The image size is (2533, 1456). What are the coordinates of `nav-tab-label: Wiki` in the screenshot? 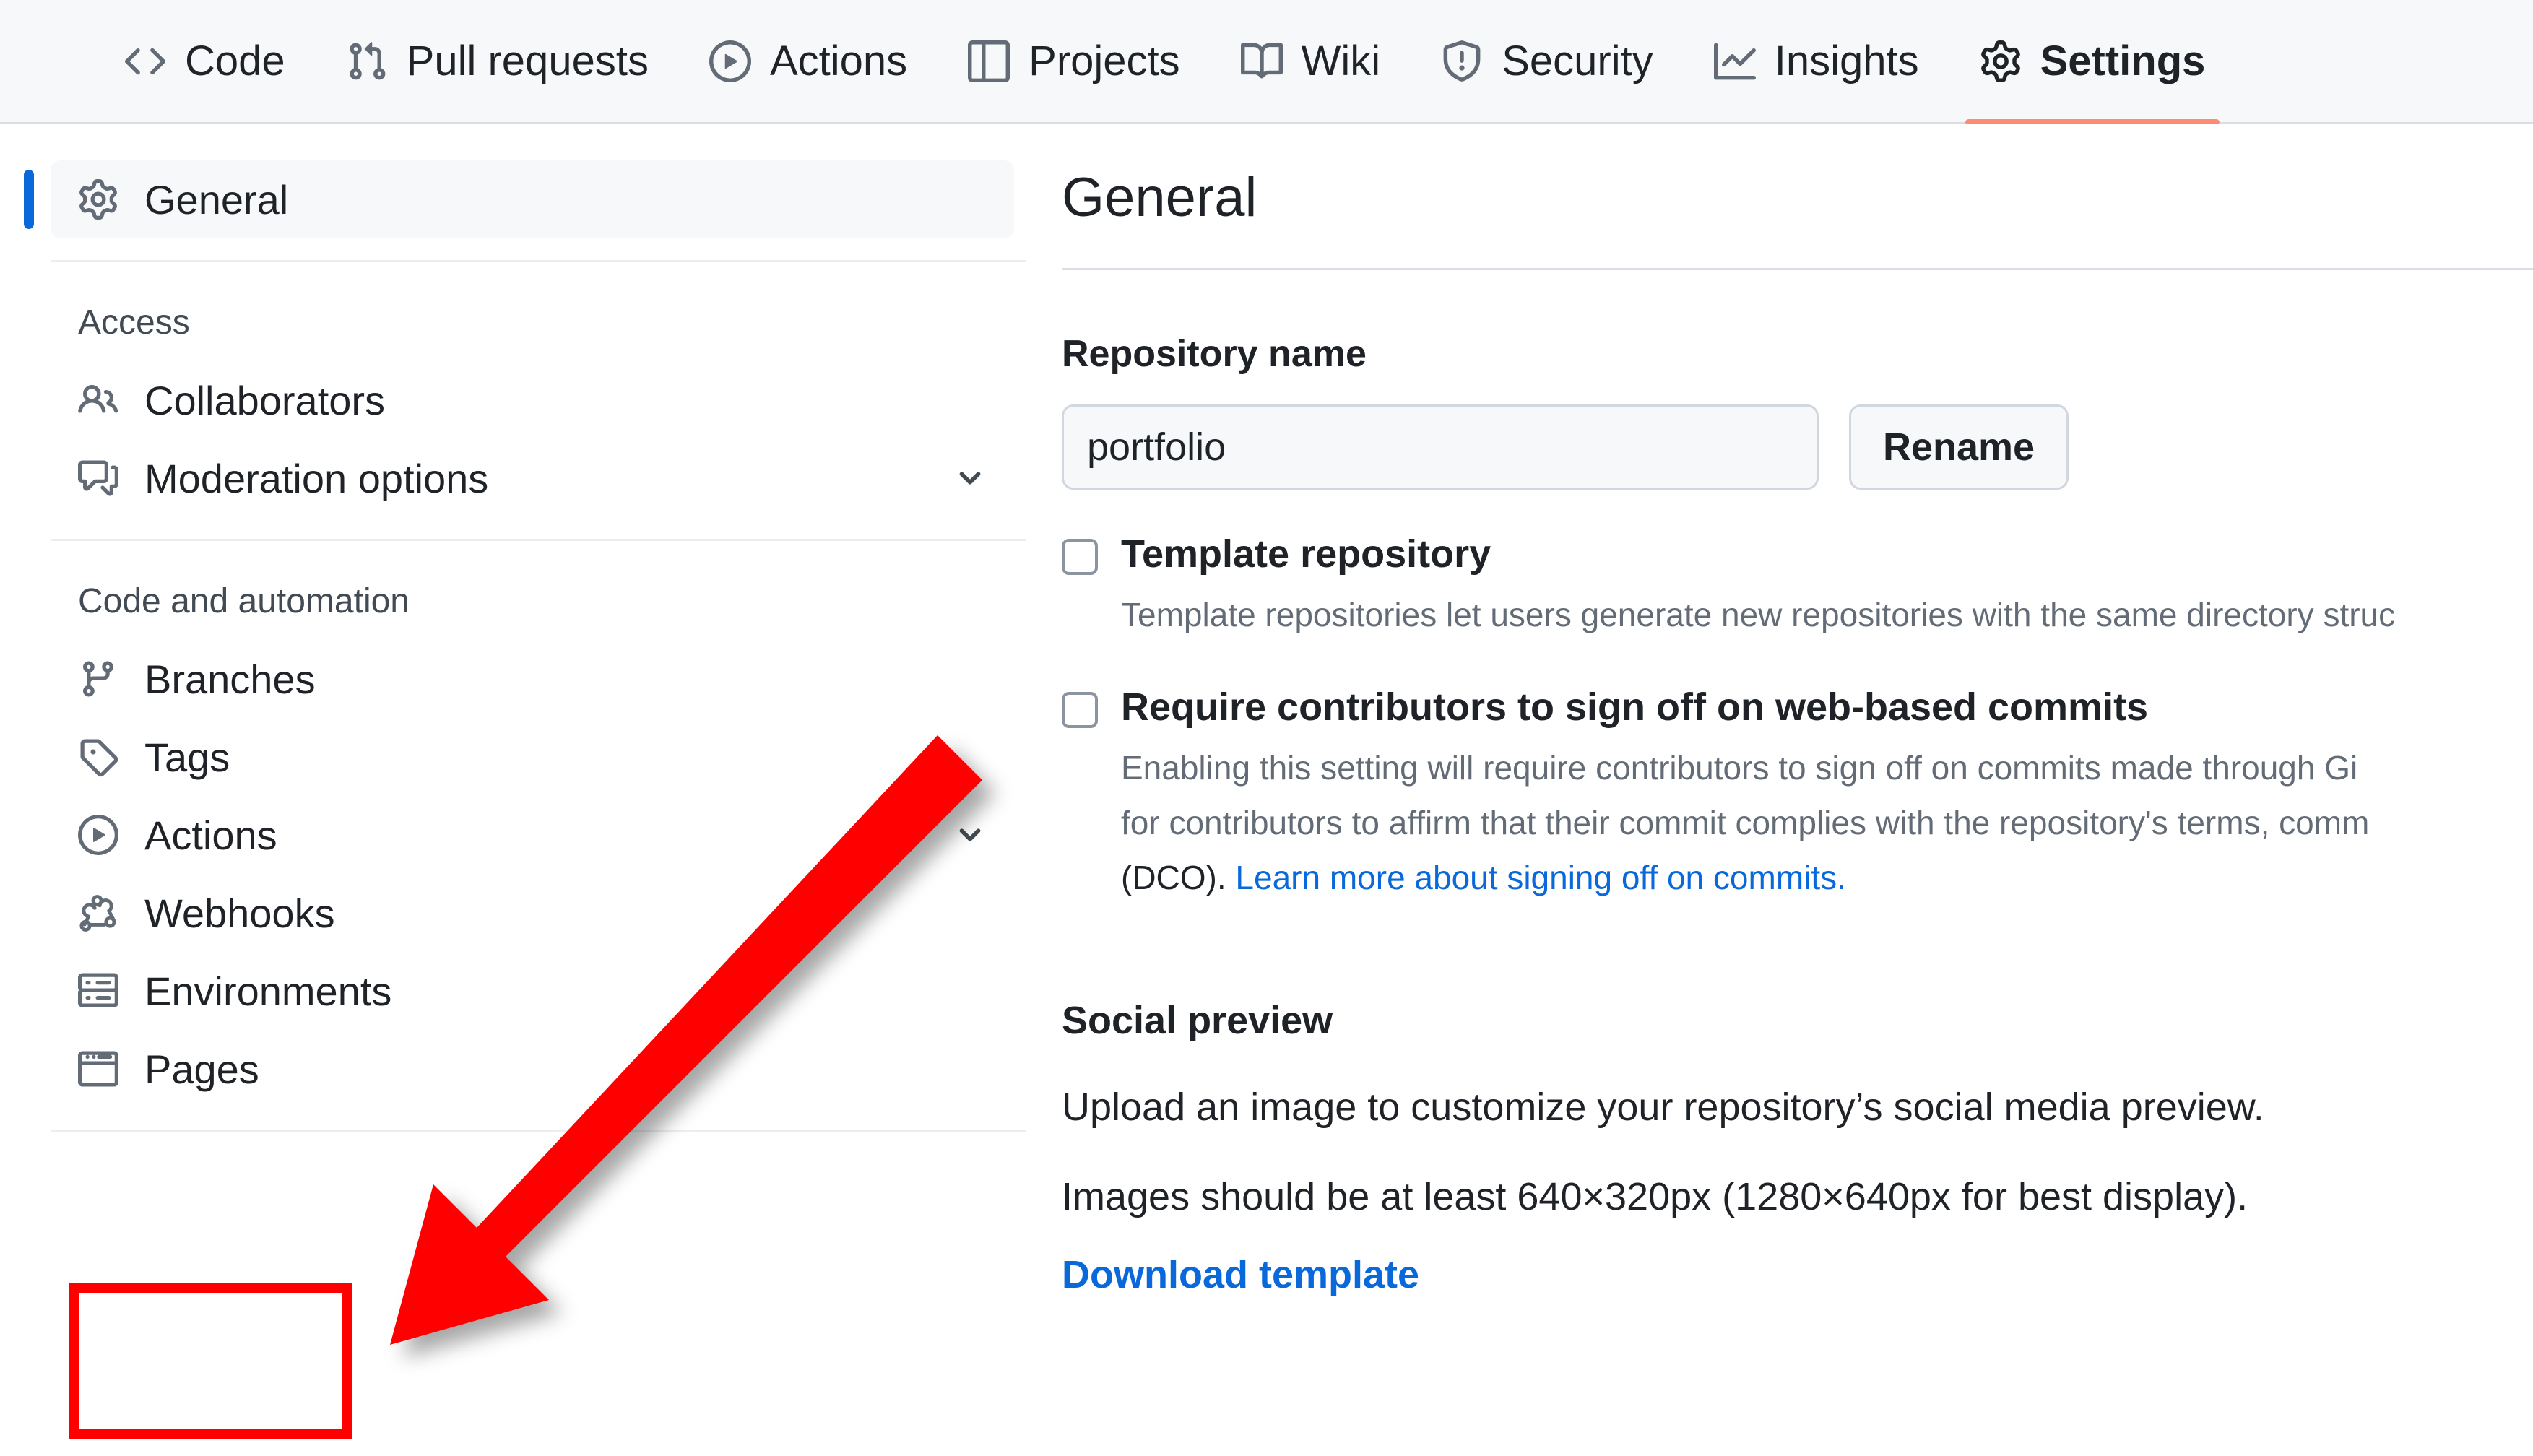 It's located at (1341, 61).